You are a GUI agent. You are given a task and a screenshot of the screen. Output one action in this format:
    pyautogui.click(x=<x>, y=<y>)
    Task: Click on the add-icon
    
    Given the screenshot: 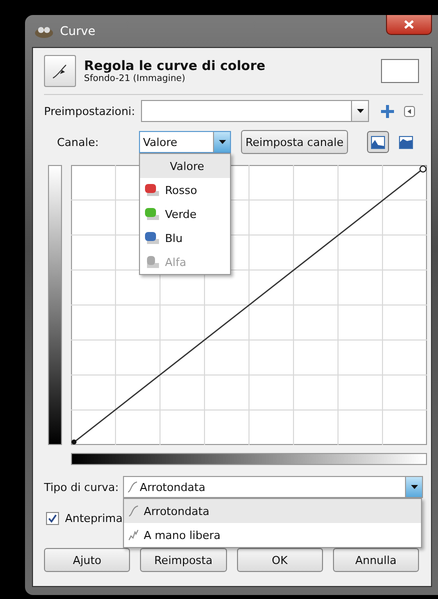 What is the action you would take?
    pyautogui.click(x=387, y=111)
    